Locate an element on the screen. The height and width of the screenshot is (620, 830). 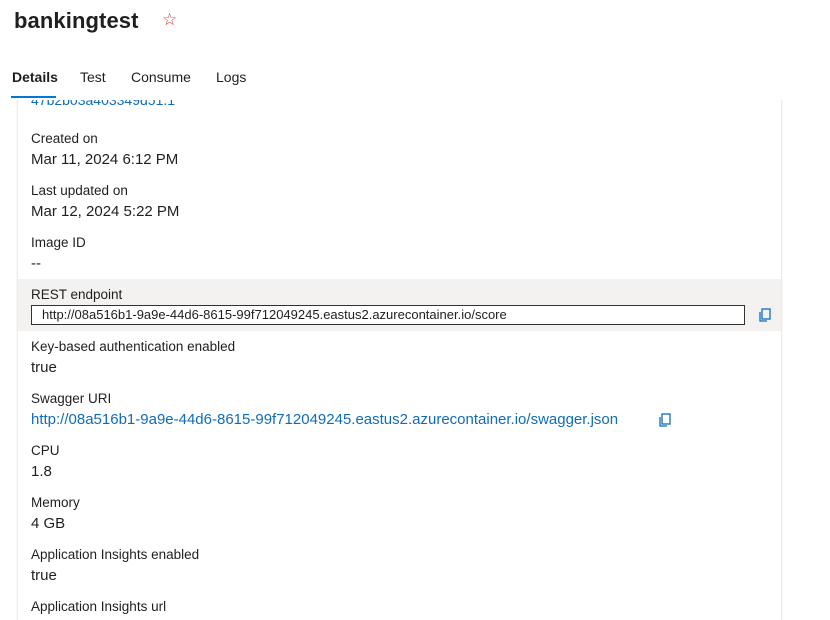
created-on-field: Created on Mar 11, 2024 6:12 PM is located at coordinates (399, 155).